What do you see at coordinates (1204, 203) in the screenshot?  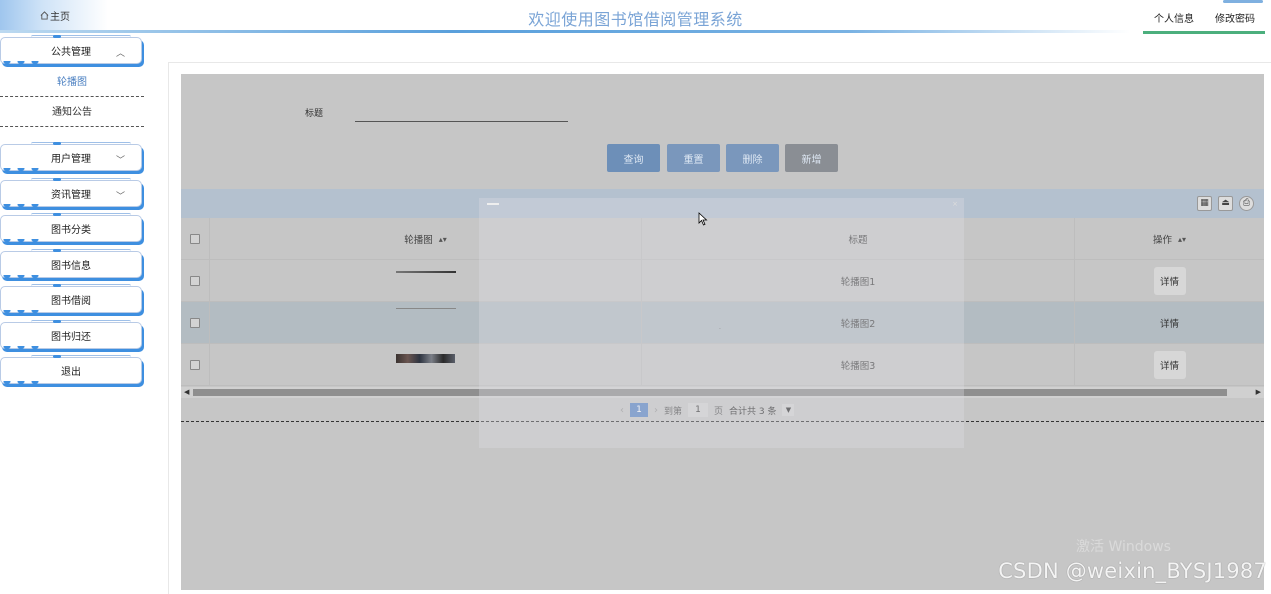 I see `columns-icon: ▦` at bounding box center [1204, 203].